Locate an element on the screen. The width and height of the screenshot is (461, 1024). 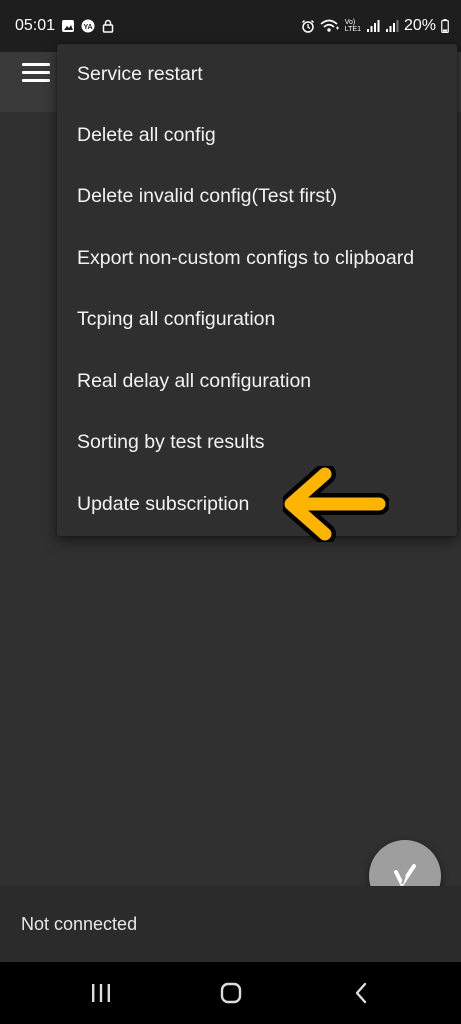
svg-text: YA is located at coordinates (88, 27).